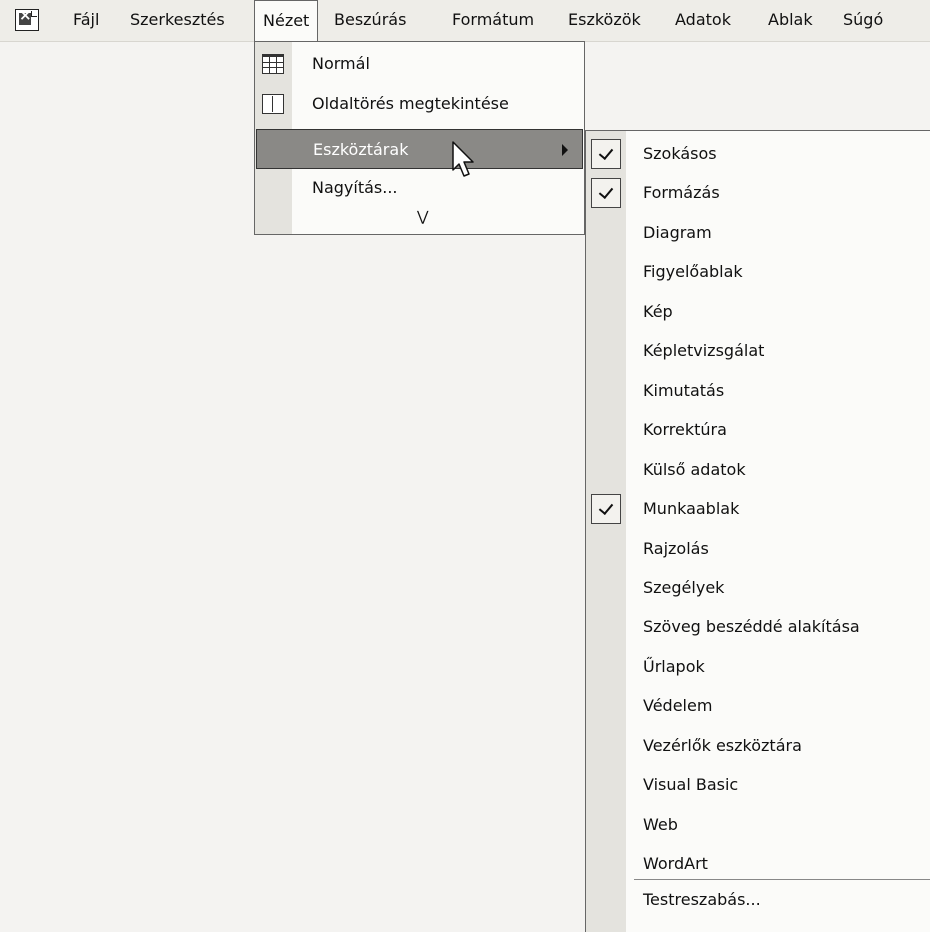 The image size is (930, 932). I want to click on page-break-preview-icon, so click(273, 104).